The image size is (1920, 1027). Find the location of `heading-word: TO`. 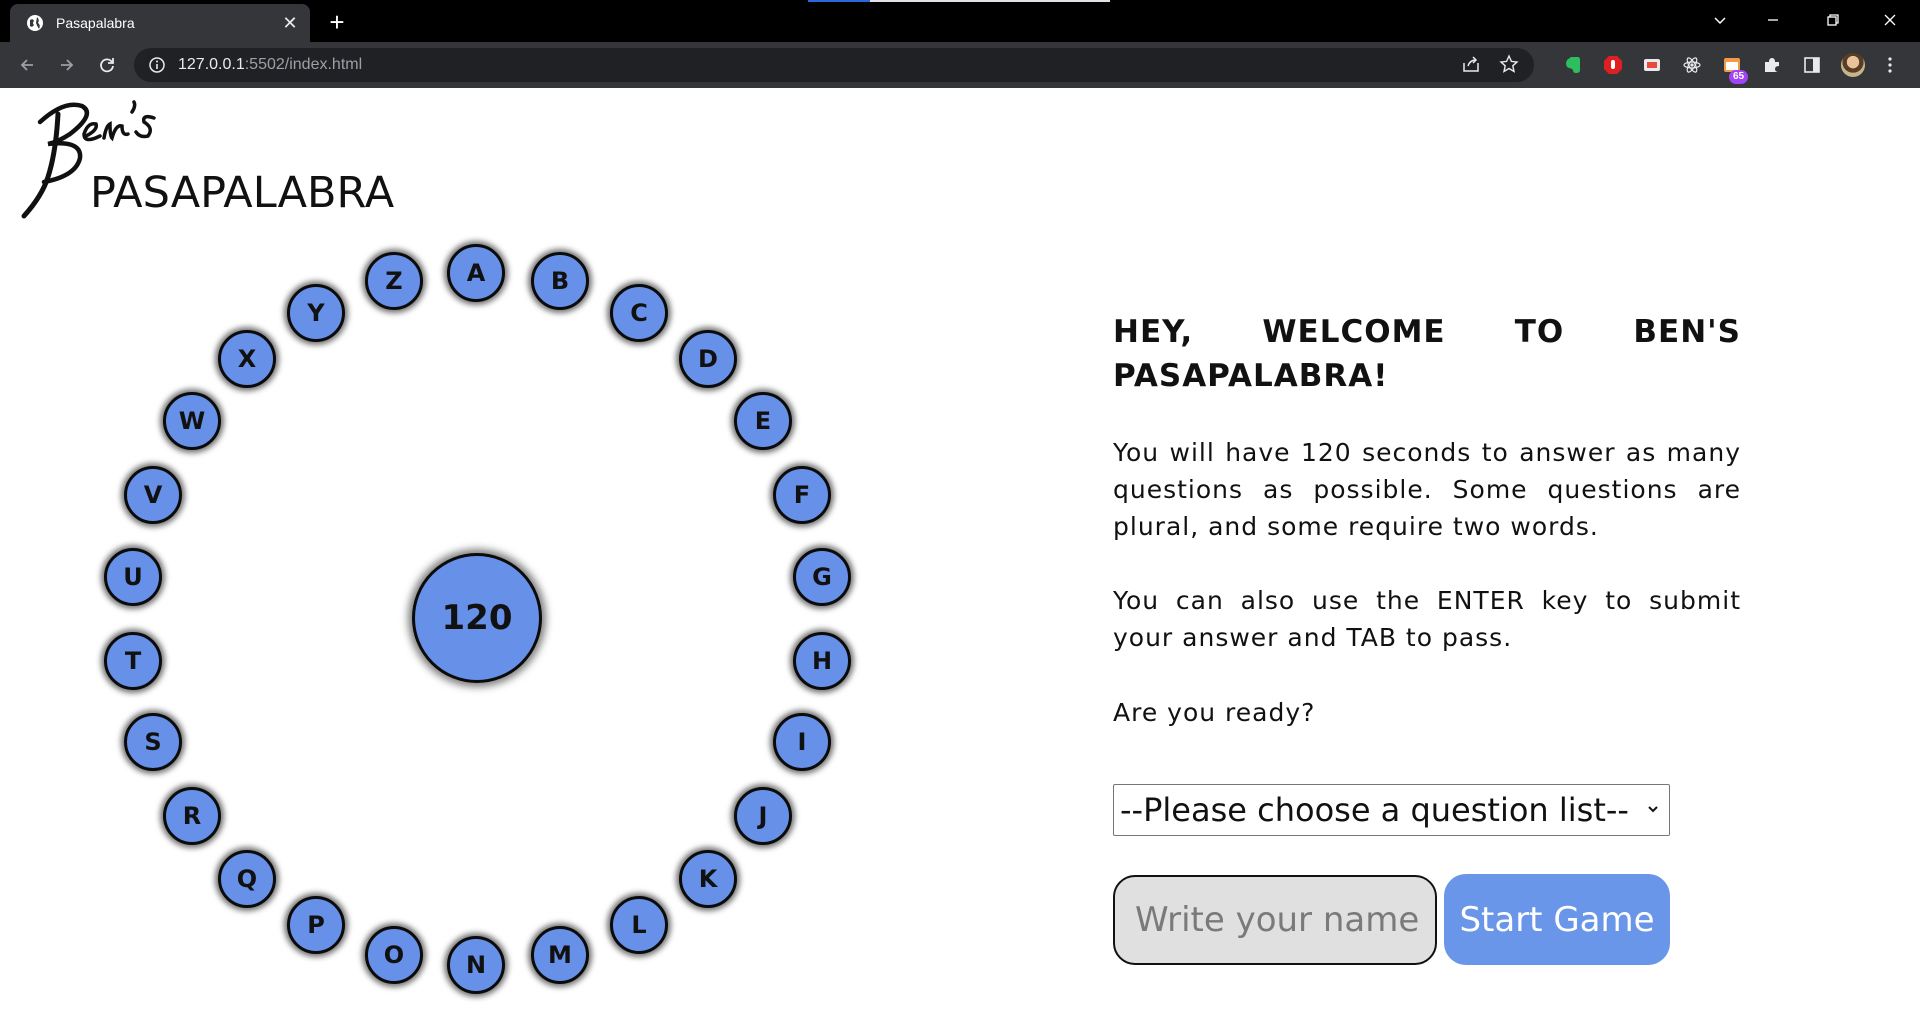

heading-word: TO is located at coordinates (1539, 332).